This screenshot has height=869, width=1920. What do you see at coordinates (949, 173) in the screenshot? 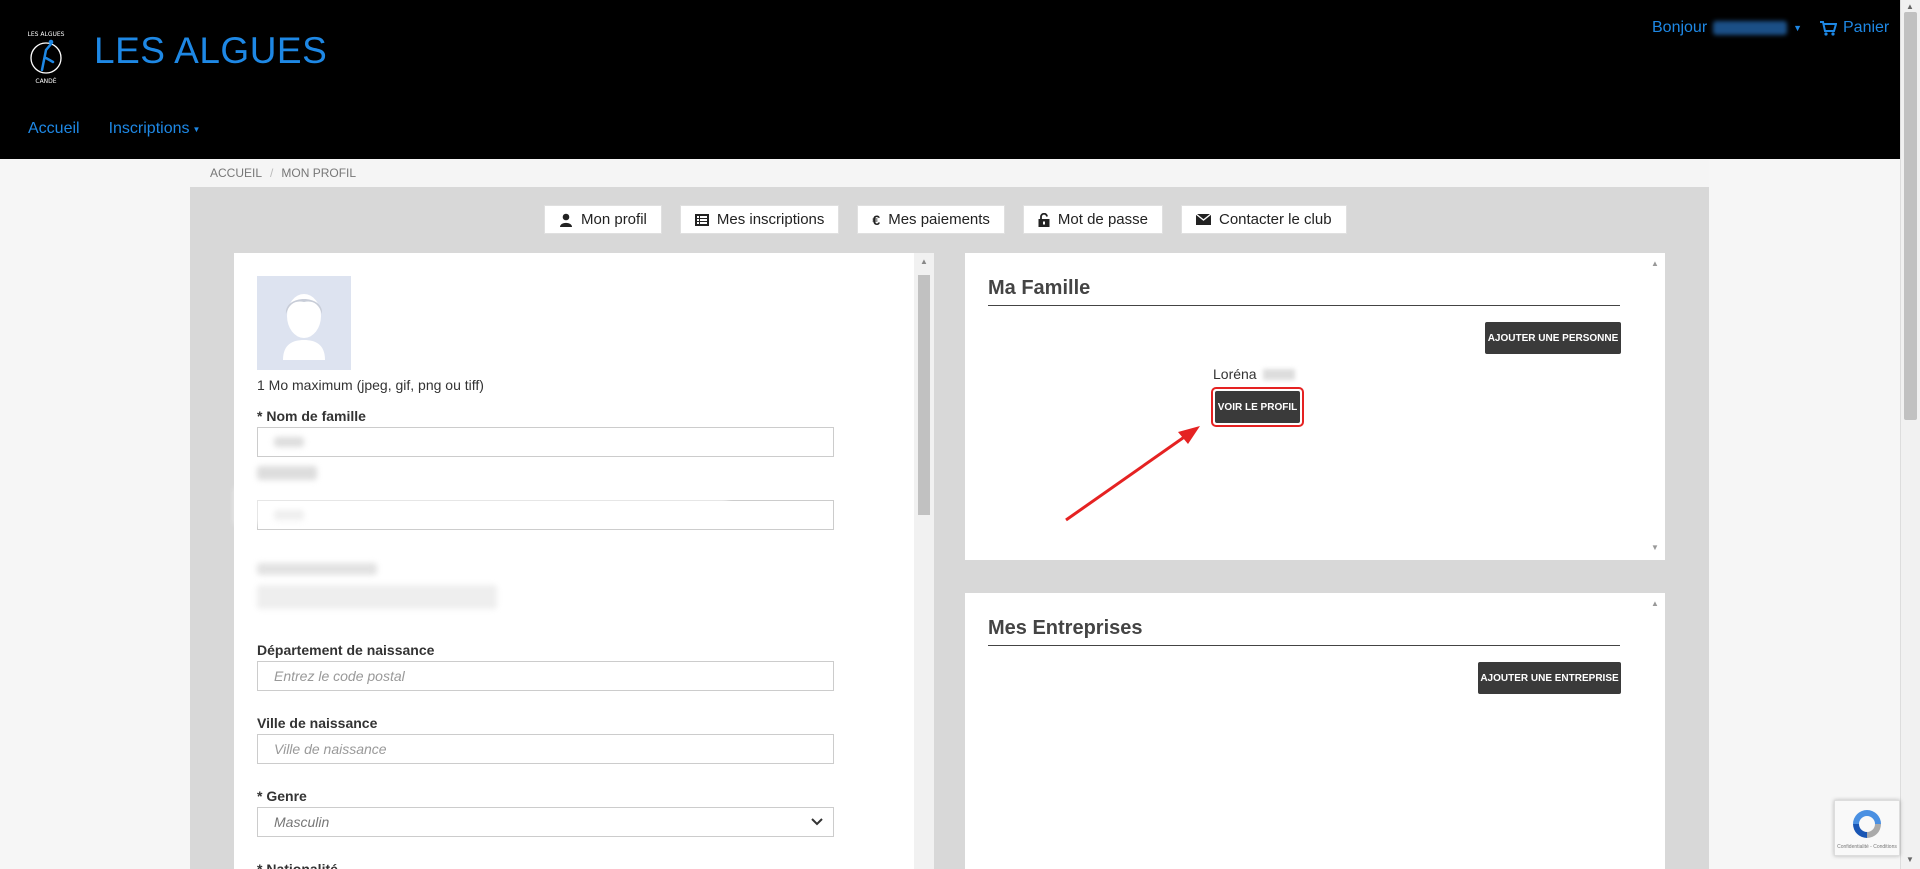
I see `breadcrumb: Accueil / Mon profil` at bounding box center [949, 173].